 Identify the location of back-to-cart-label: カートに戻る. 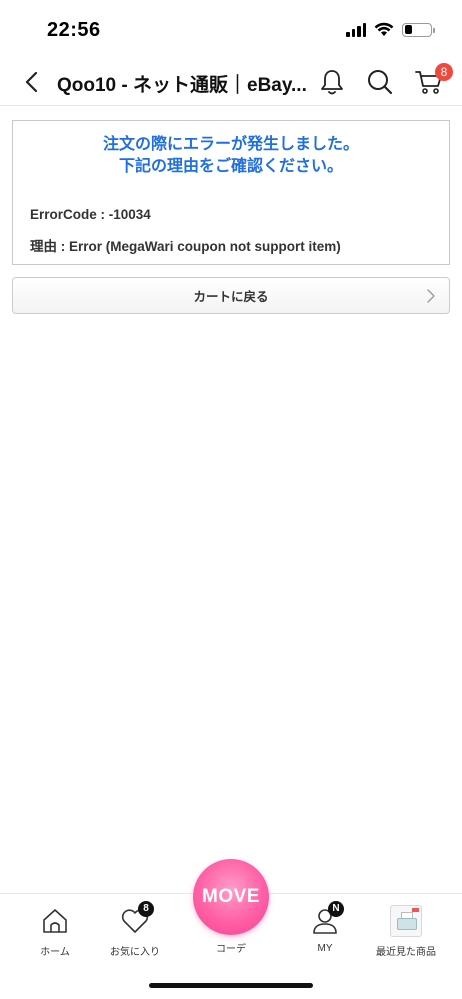
(231, 297).